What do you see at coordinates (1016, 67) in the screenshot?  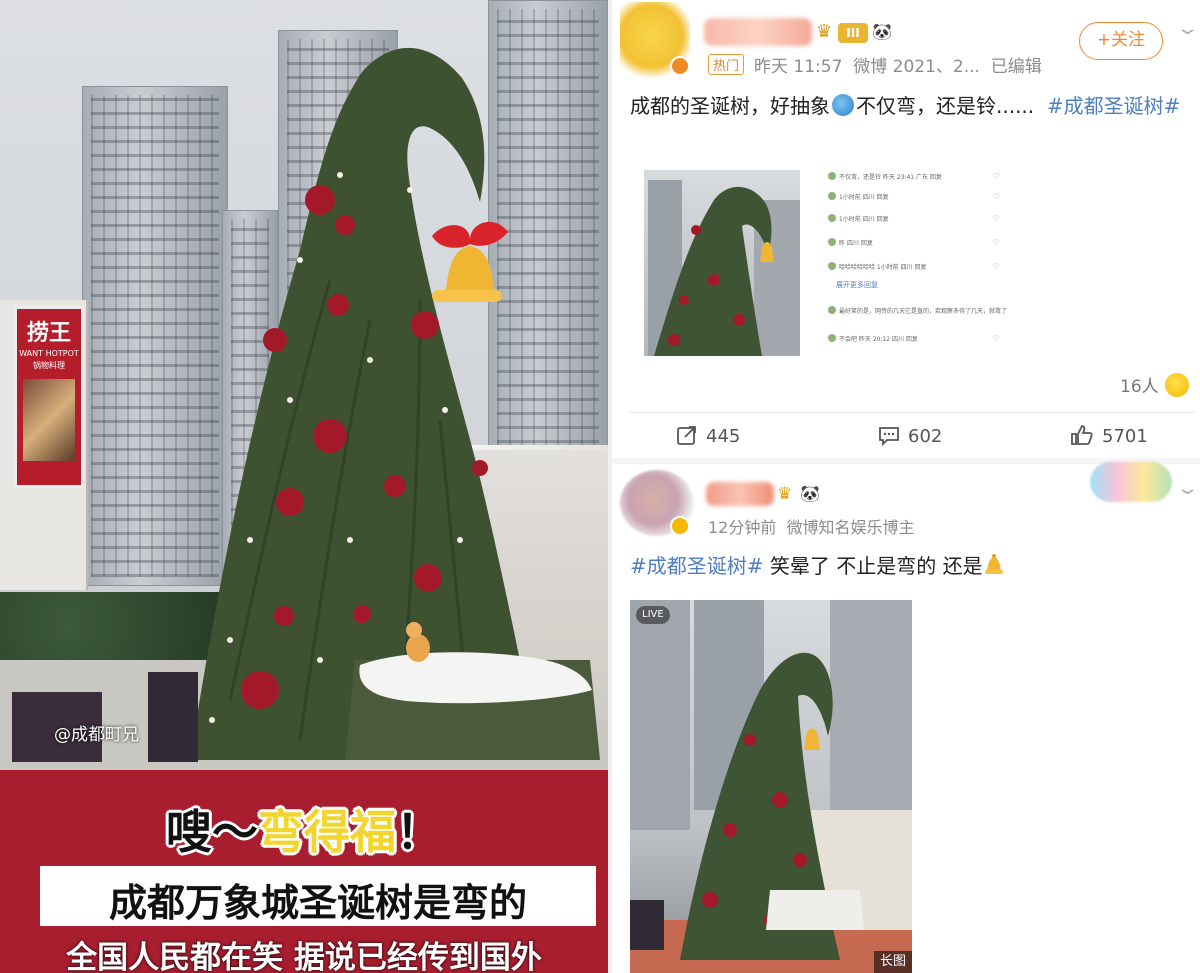 I see `edited-label: 已编辑` at bounding box center [1016, 67].